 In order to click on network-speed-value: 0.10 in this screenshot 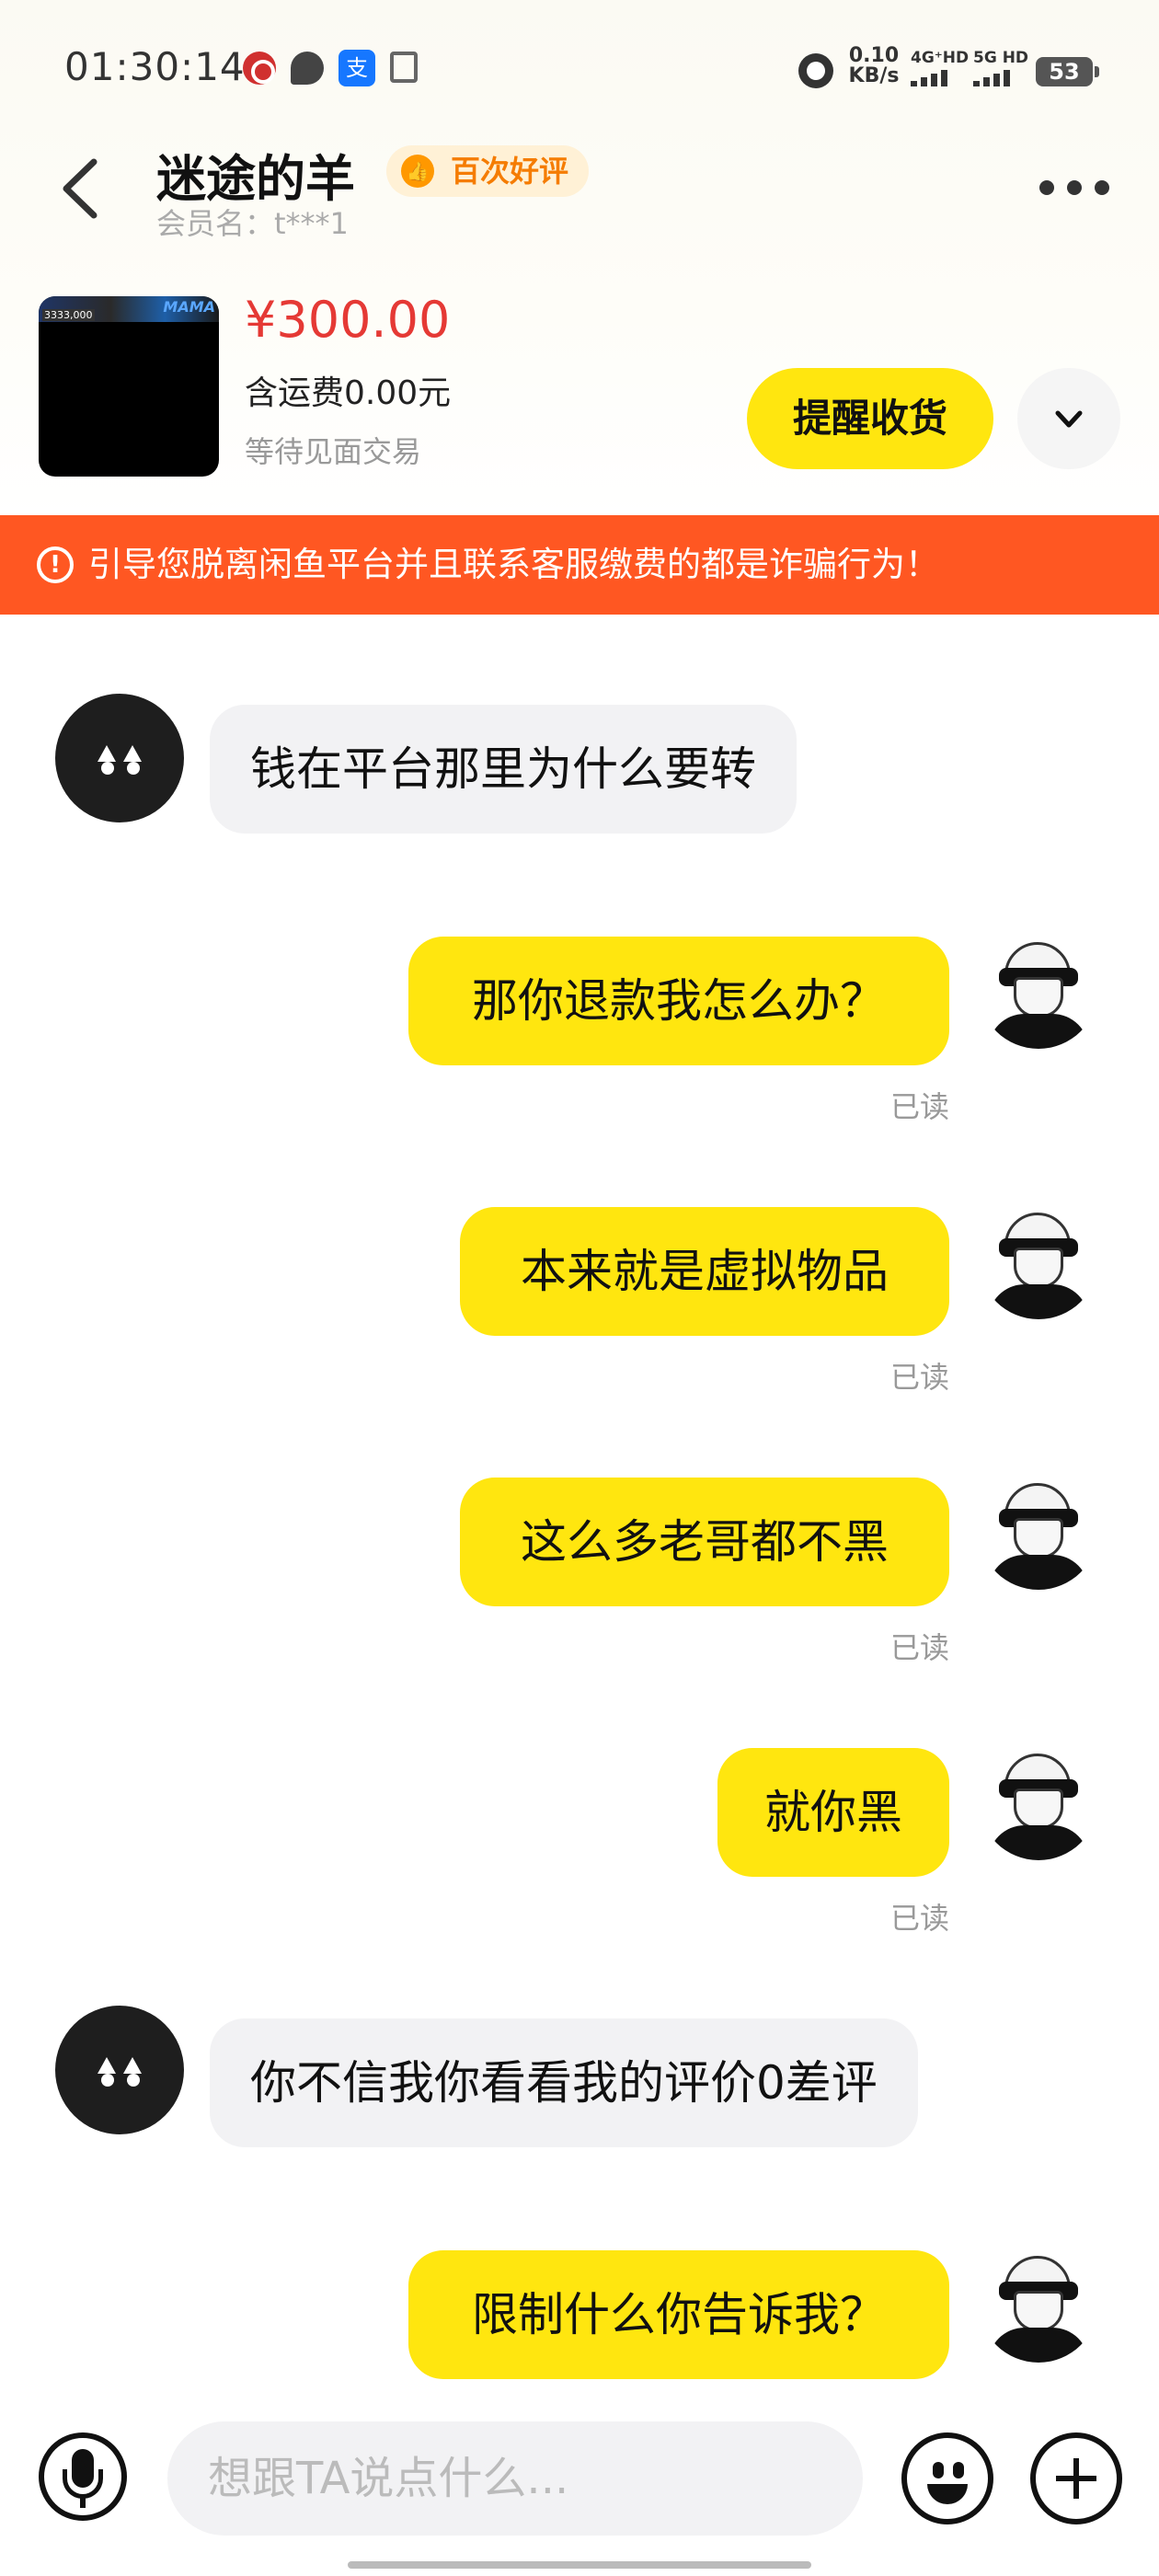, I will do `click(874, 55)`.